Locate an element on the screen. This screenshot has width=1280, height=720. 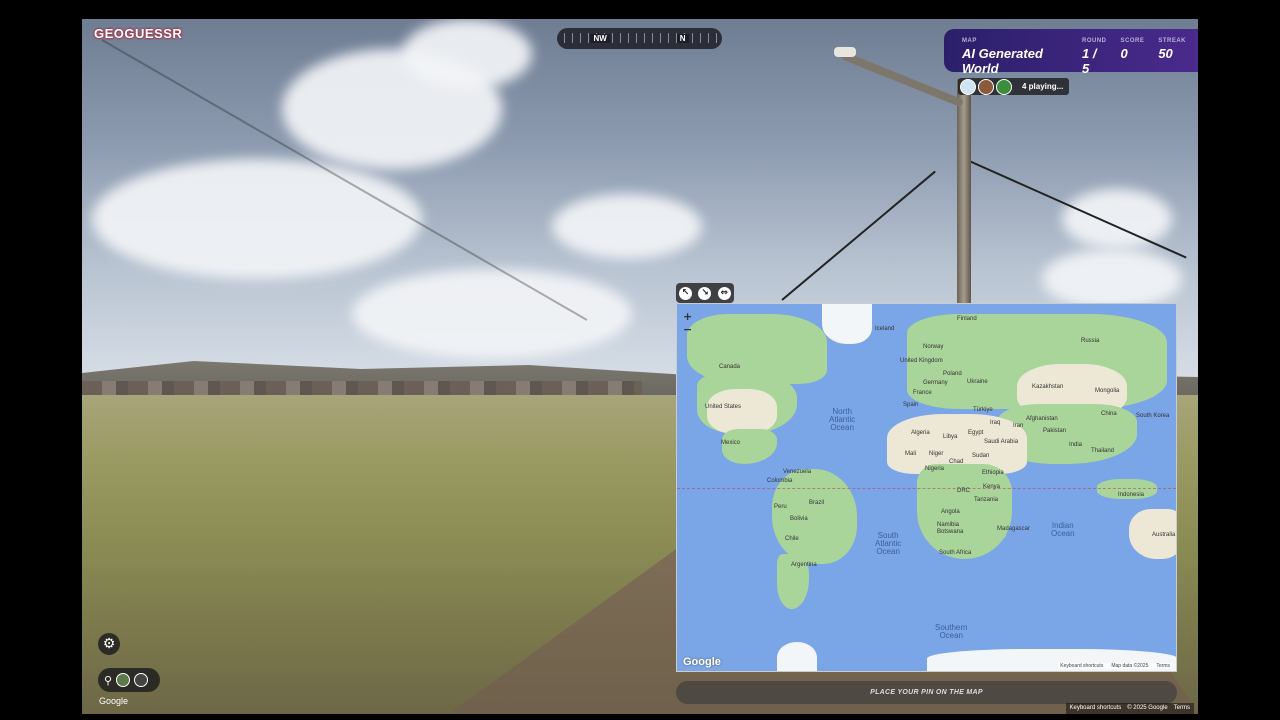
map-label: Mexico is located at coordinates (731, 443).